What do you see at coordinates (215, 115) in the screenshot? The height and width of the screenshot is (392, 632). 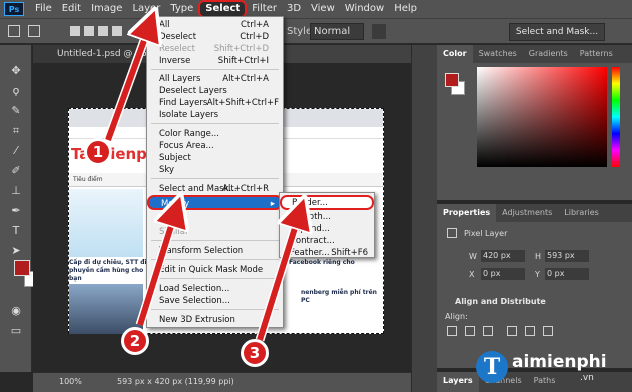 I see `menu-item-isolate-layers: Isolate Layers` at bounding box center [215, 115].